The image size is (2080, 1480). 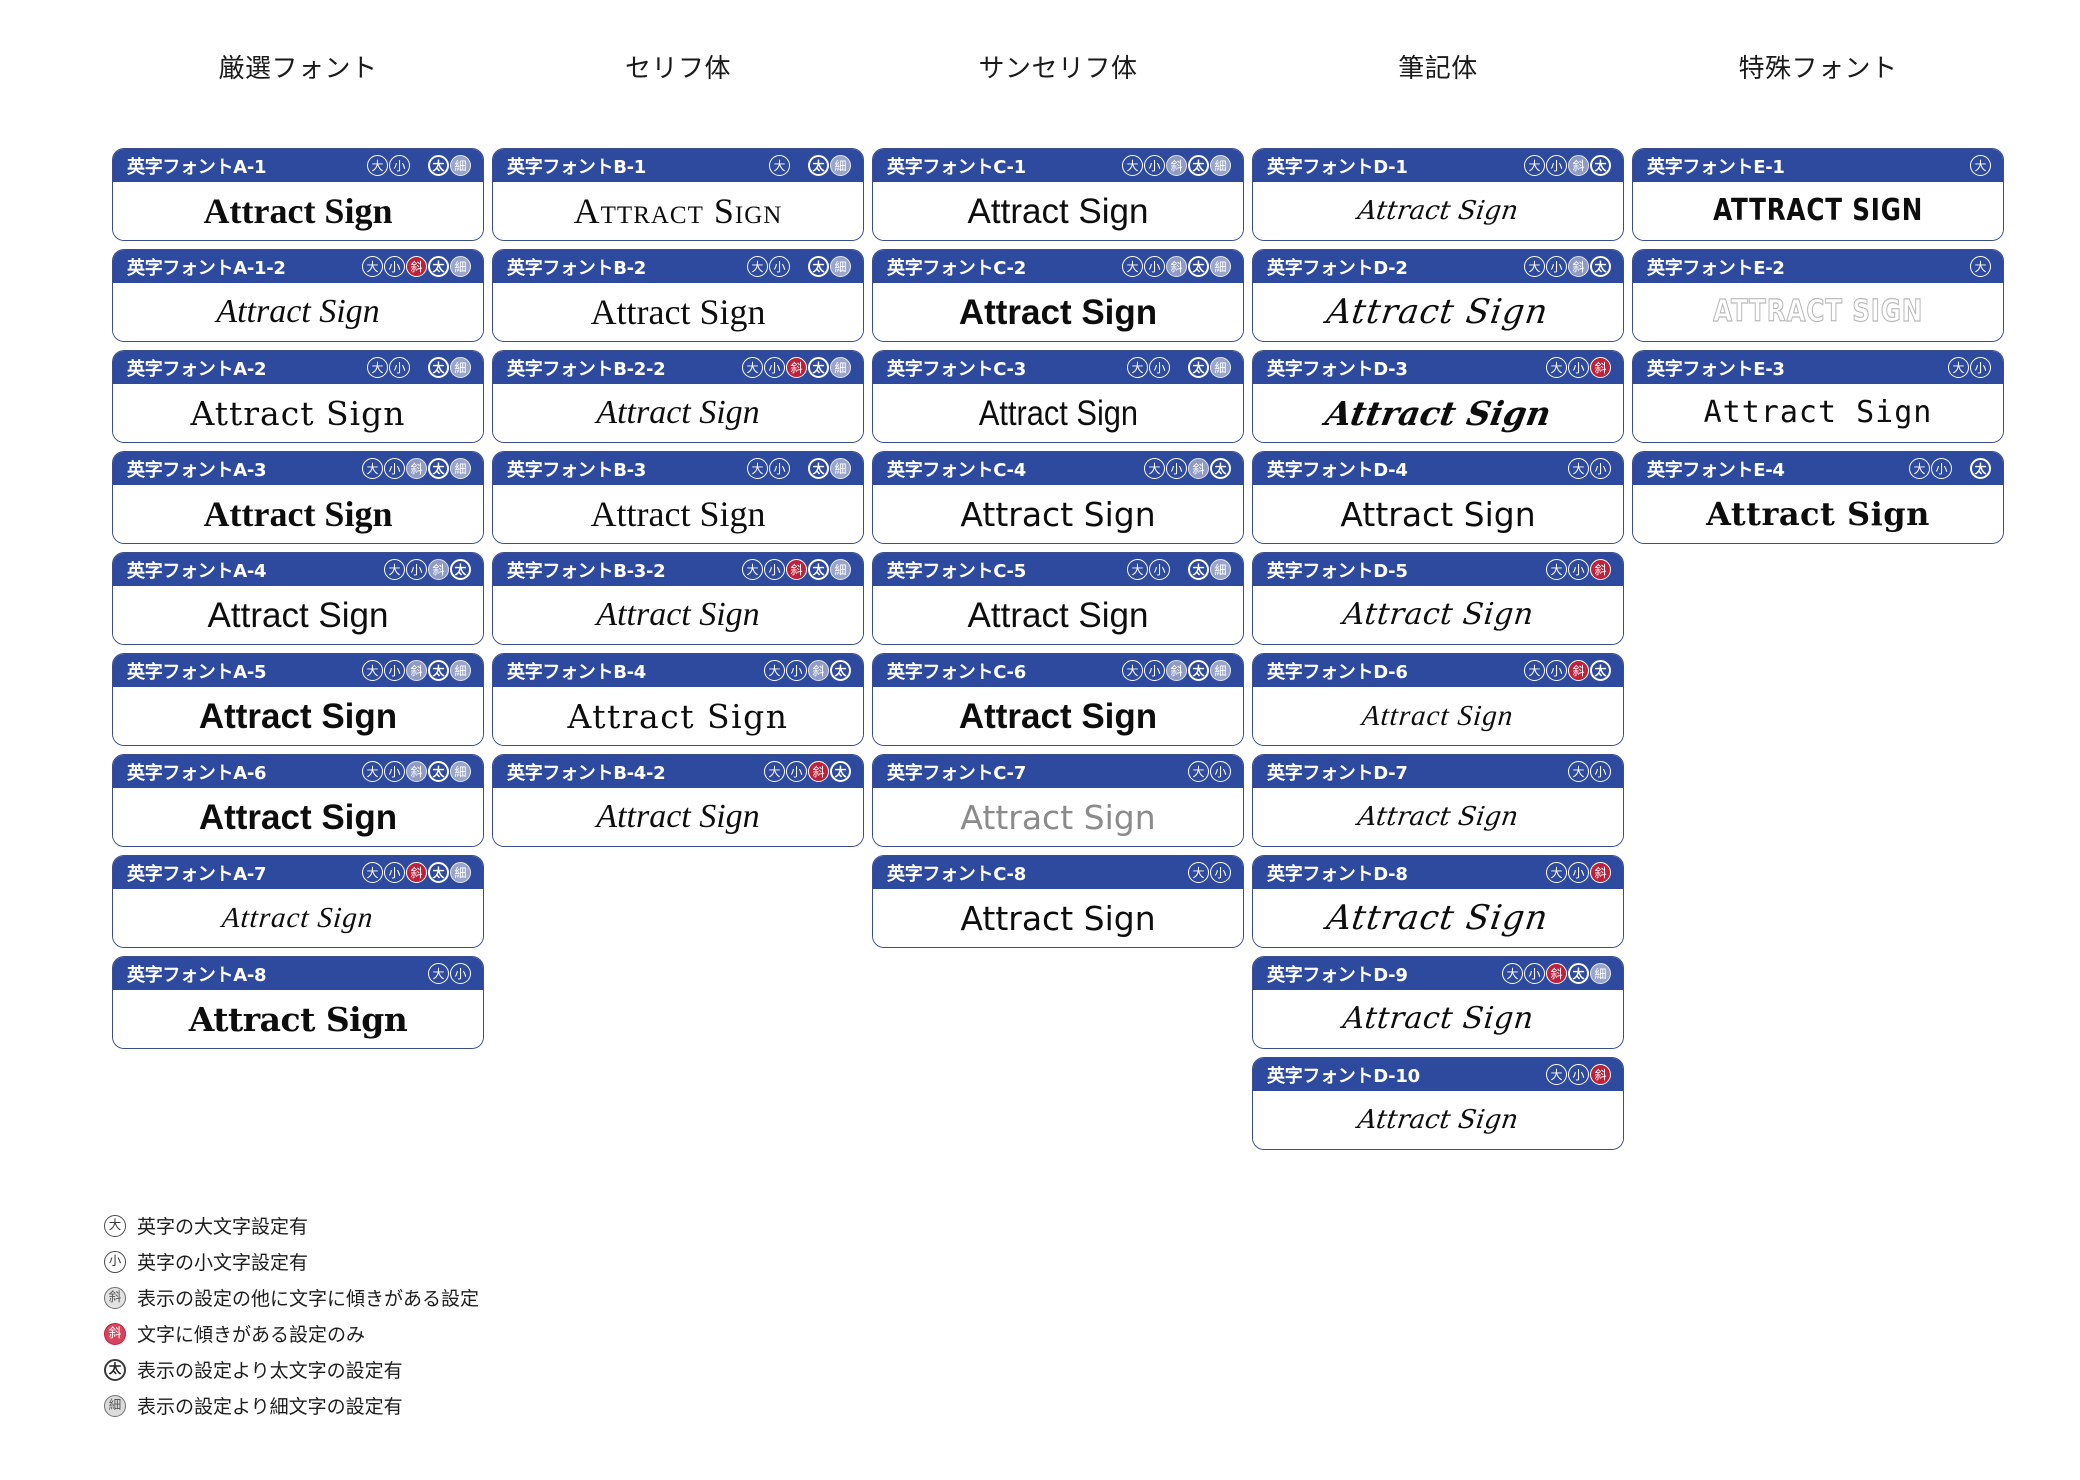 I want to click on font-card-id: 英字フォントC-4, so click(x=956, y=470).